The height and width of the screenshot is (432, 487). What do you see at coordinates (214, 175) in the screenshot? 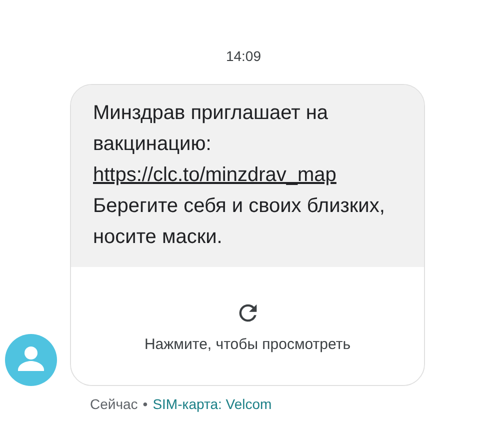
I see `message-link: https://clc.to/minzdrav_map` at bounding box center [214, 175].